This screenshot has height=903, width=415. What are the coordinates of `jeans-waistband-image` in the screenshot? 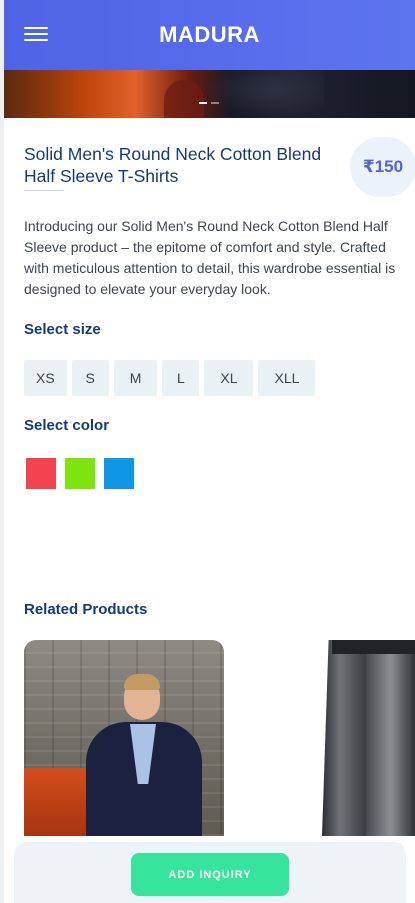 It's located at (373, 647).